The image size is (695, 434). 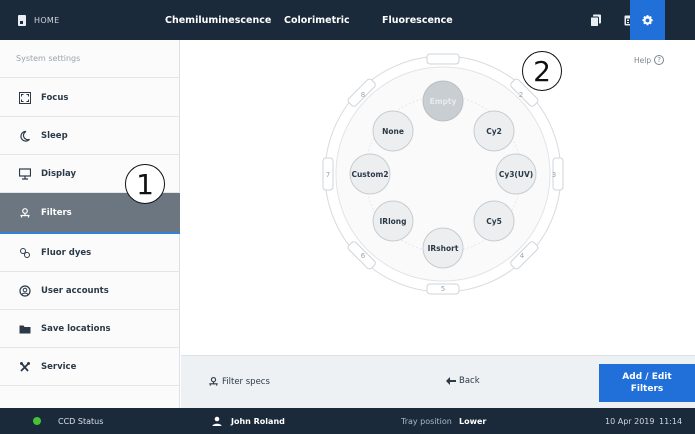 What do you see at coordinates (25, 290) in the screenshot?
I see `user-accounts-icon` at bounding box center [25, 290].